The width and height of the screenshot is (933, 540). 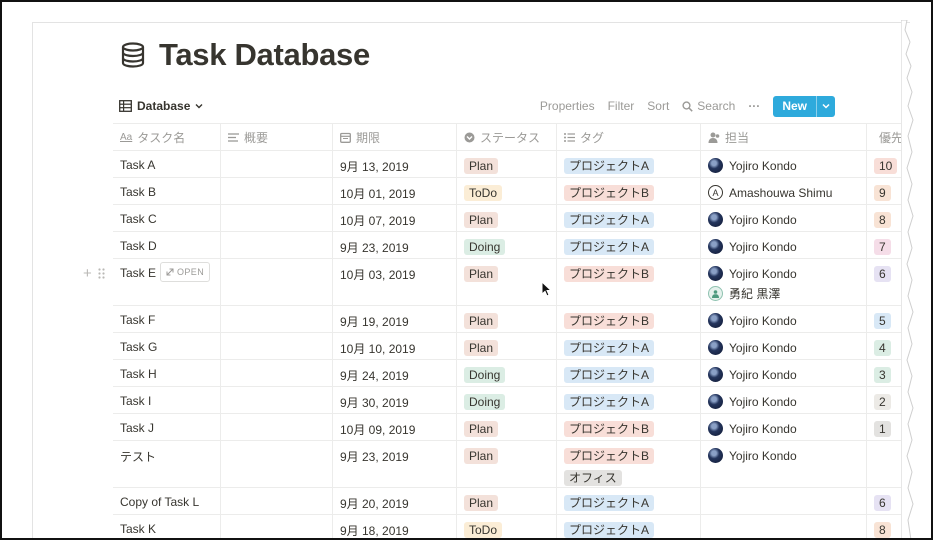 I want to click on column-header-due: 期限, so click(x=395, y=137).